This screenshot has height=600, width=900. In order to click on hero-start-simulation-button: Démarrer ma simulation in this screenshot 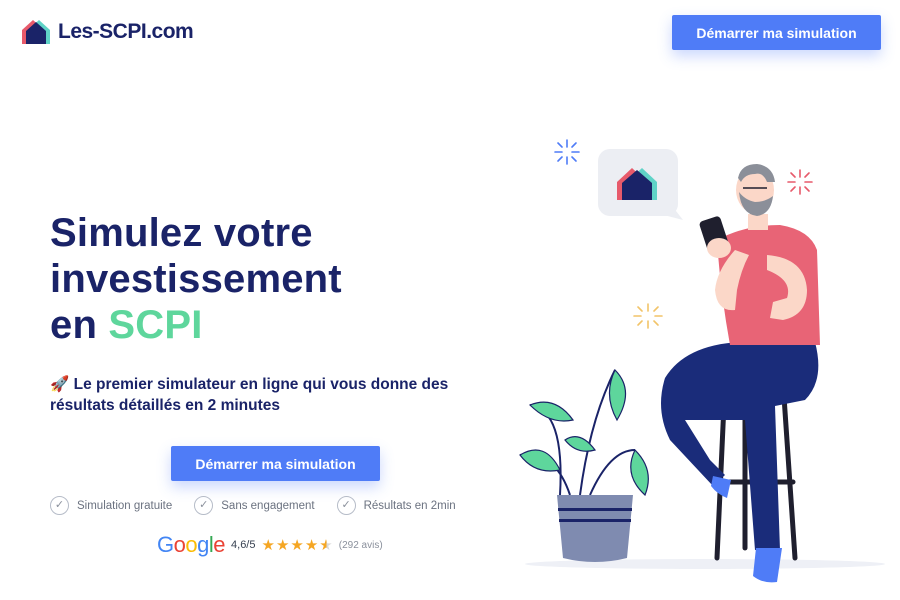, I will do `click(275, 463)`.